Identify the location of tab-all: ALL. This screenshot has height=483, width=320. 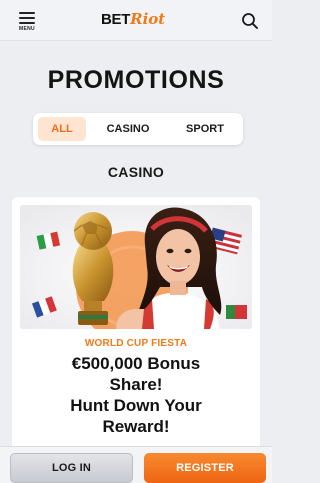
(62, 129).